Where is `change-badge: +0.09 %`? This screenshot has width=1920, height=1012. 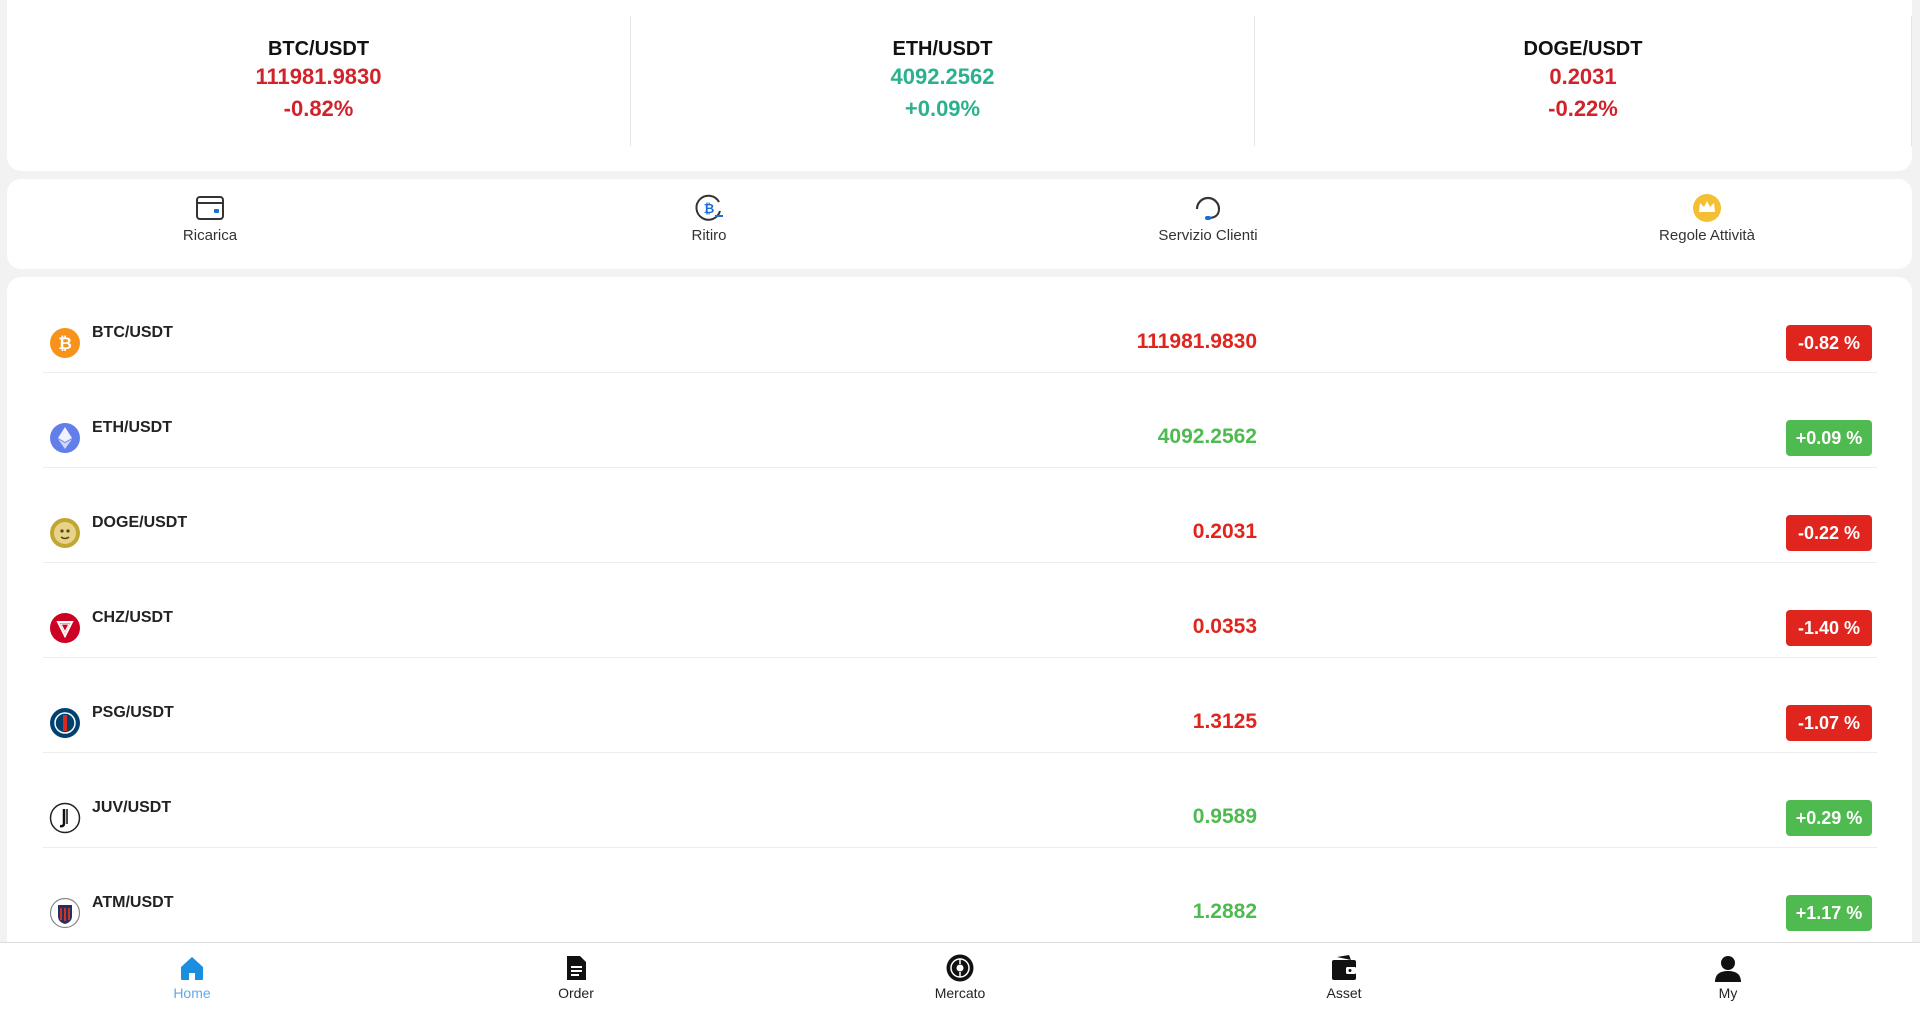
change-badge: +0.09 % is located at coordinates (1829, 438).